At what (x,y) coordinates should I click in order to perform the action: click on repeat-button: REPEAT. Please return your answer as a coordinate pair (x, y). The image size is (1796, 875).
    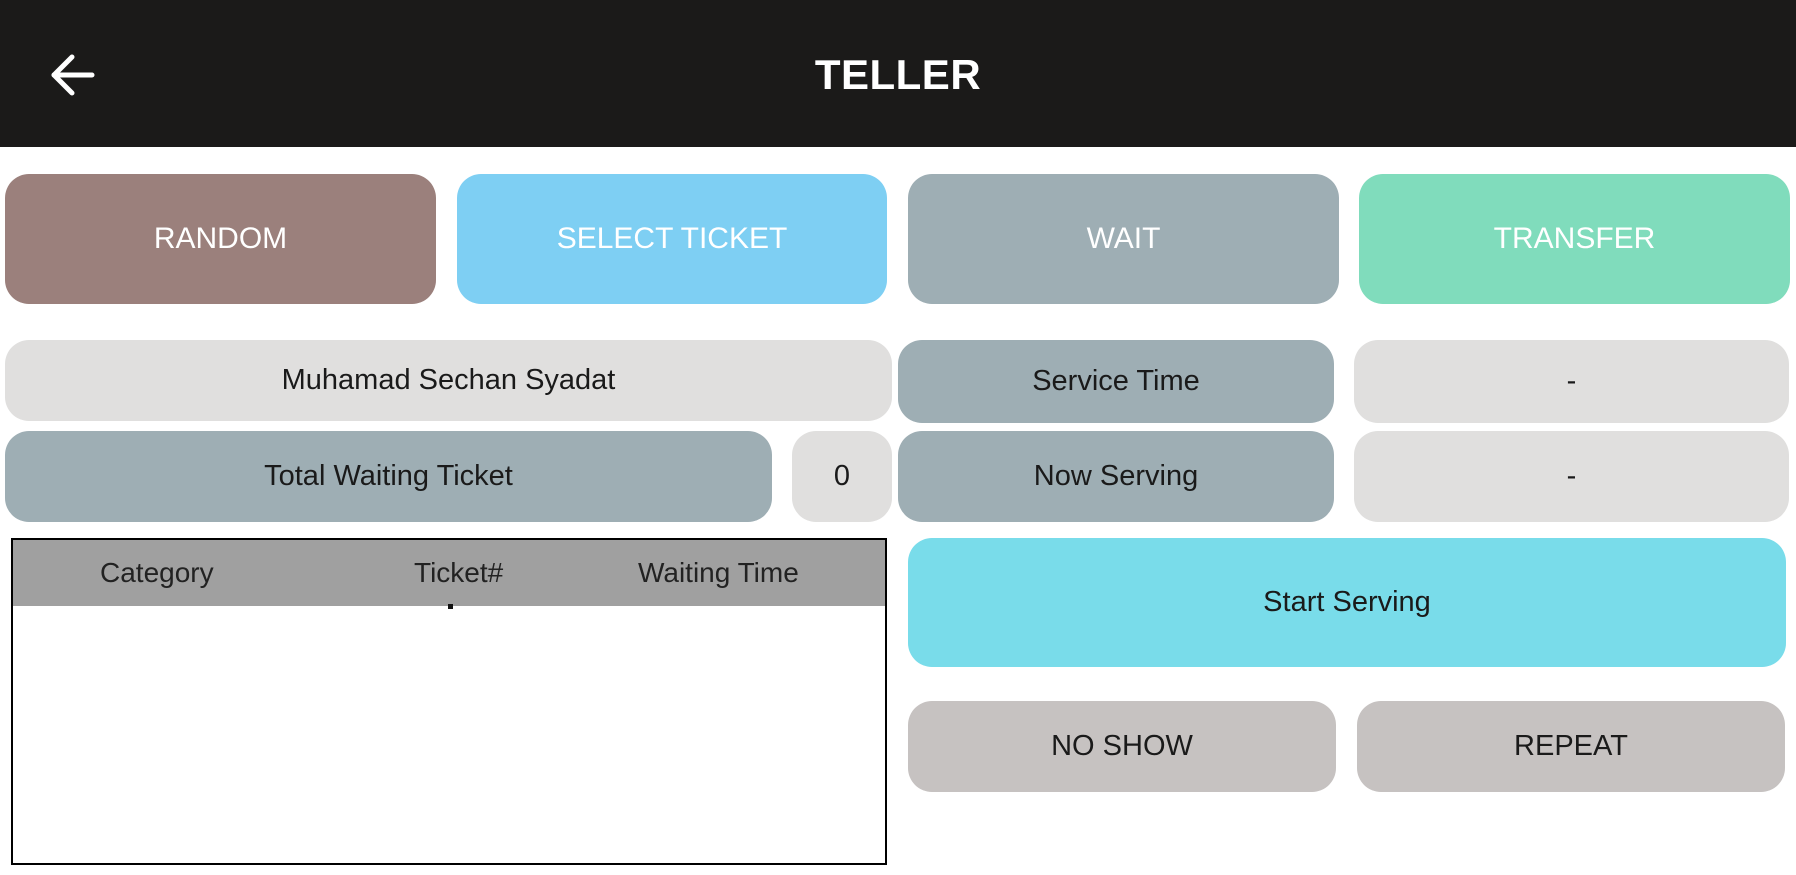
    Looking at the image, I should click on (1571, 746).